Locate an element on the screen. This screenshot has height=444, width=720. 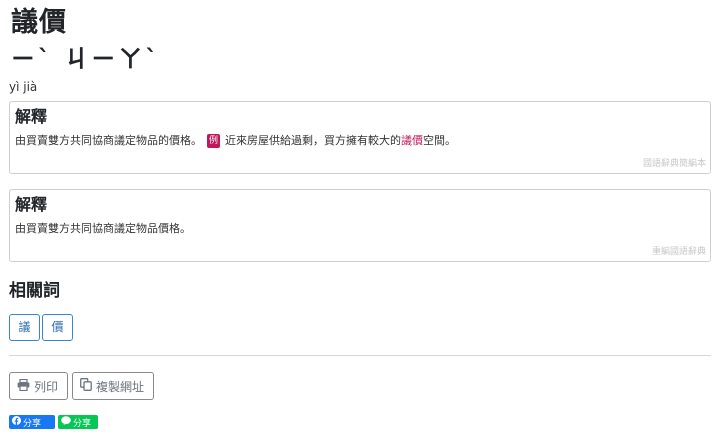
definition-source: 國語辭典簡編本 is located at coordinates (674, 164).